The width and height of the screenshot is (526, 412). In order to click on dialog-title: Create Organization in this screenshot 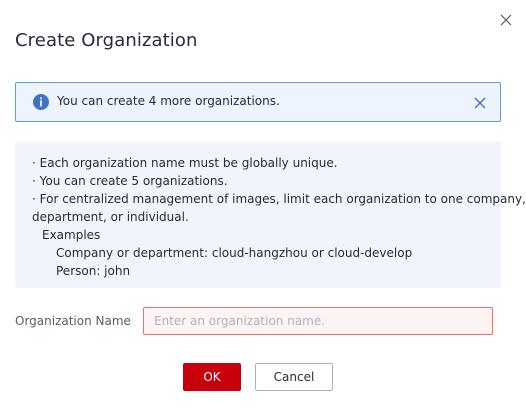, I will do `click(106, 40)`.